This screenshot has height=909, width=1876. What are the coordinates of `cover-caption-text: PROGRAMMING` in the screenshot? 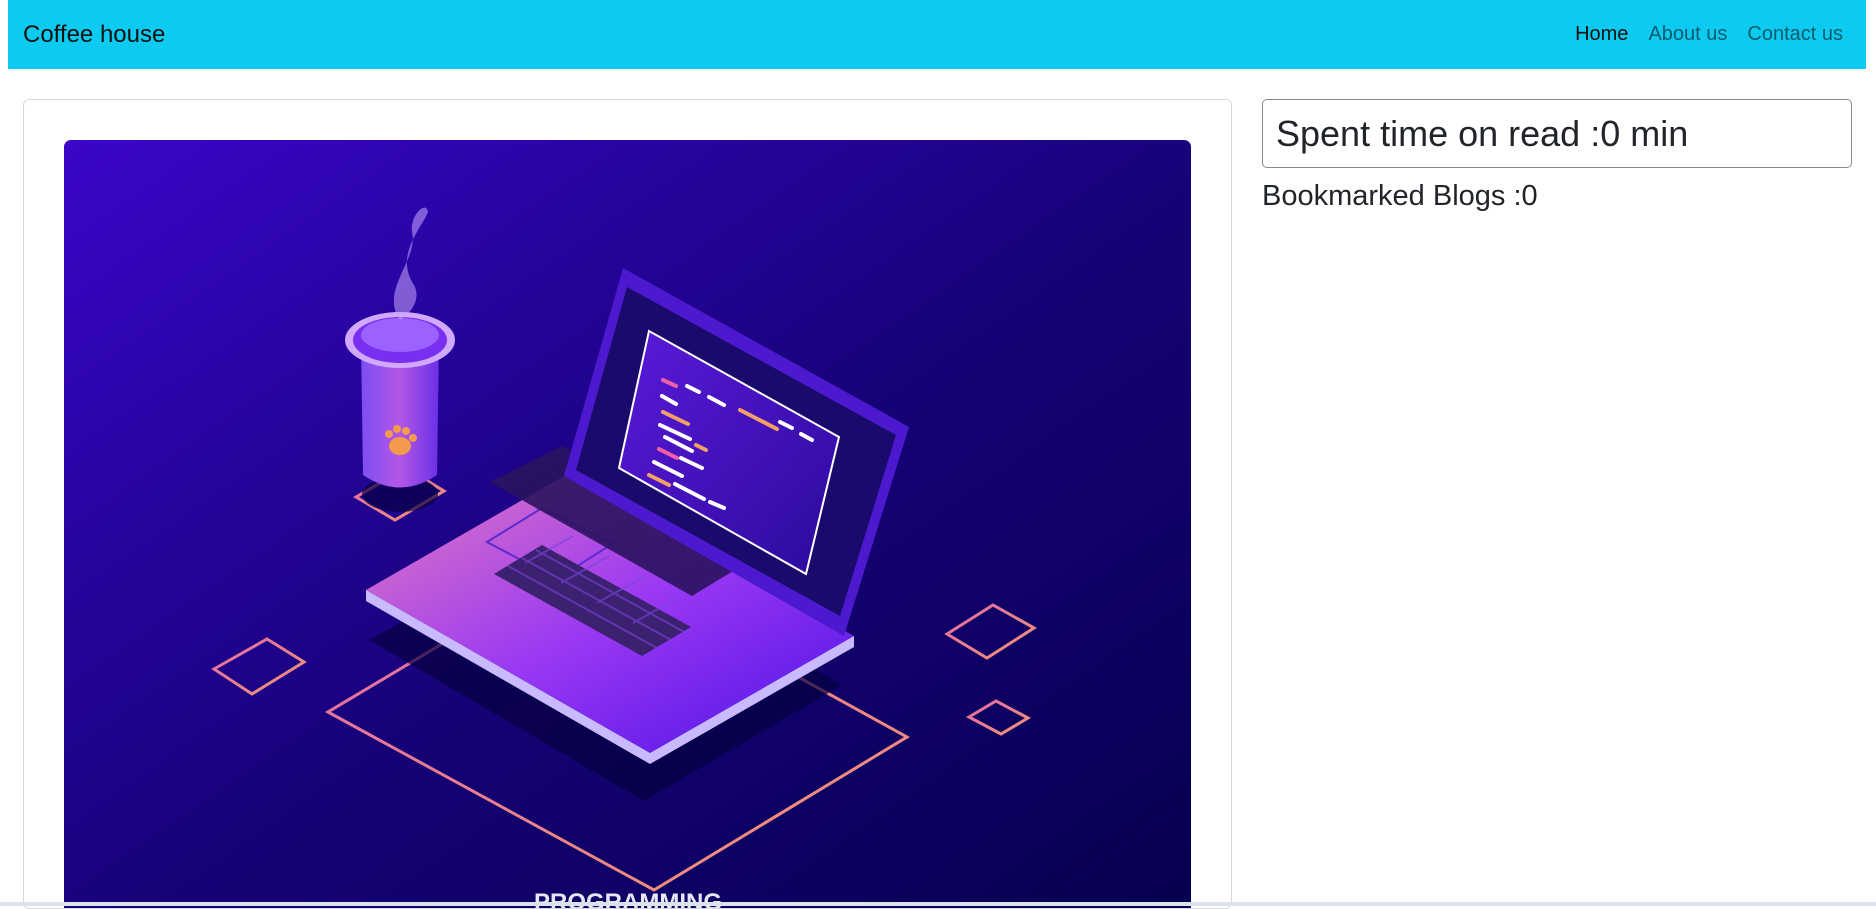 It's located at (628, 899).